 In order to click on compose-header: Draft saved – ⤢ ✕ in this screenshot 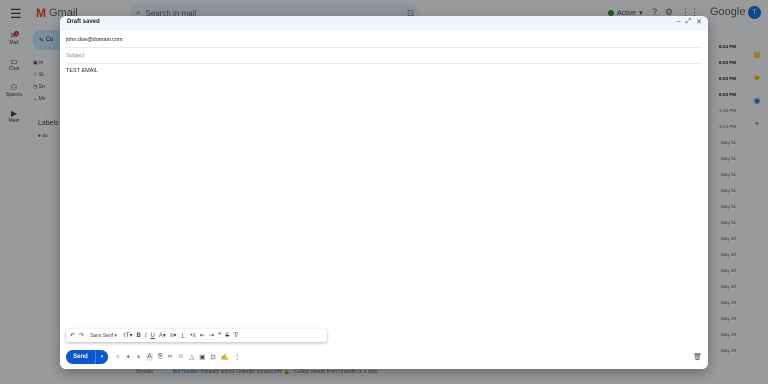, I will do `click(384, 23)`.